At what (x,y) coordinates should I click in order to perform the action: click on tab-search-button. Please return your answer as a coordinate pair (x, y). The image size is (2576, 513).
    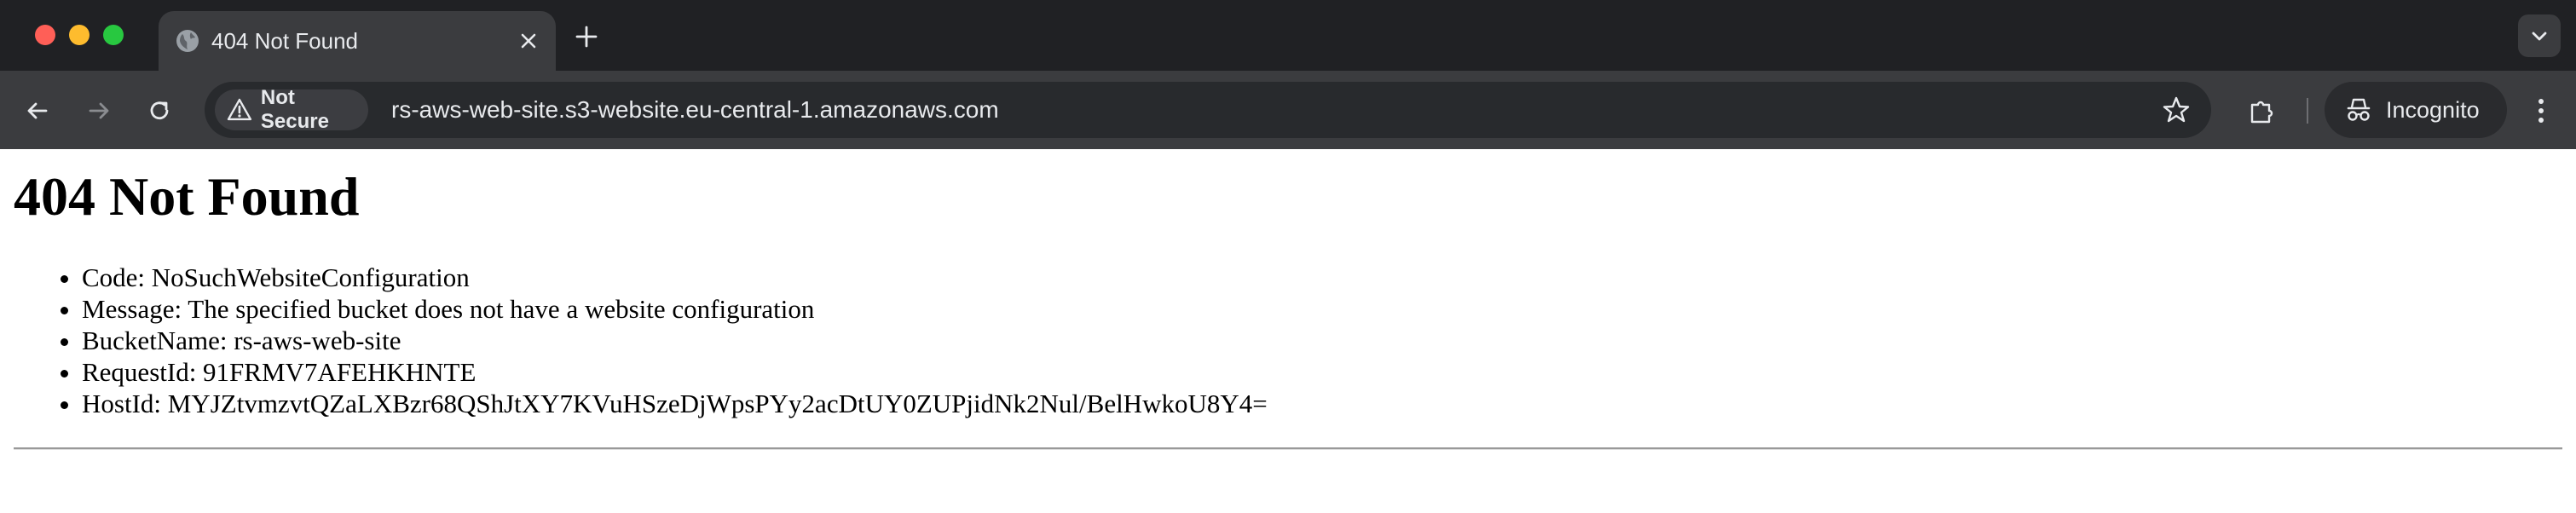
    Looking at the image, I should click on (2539, 35).